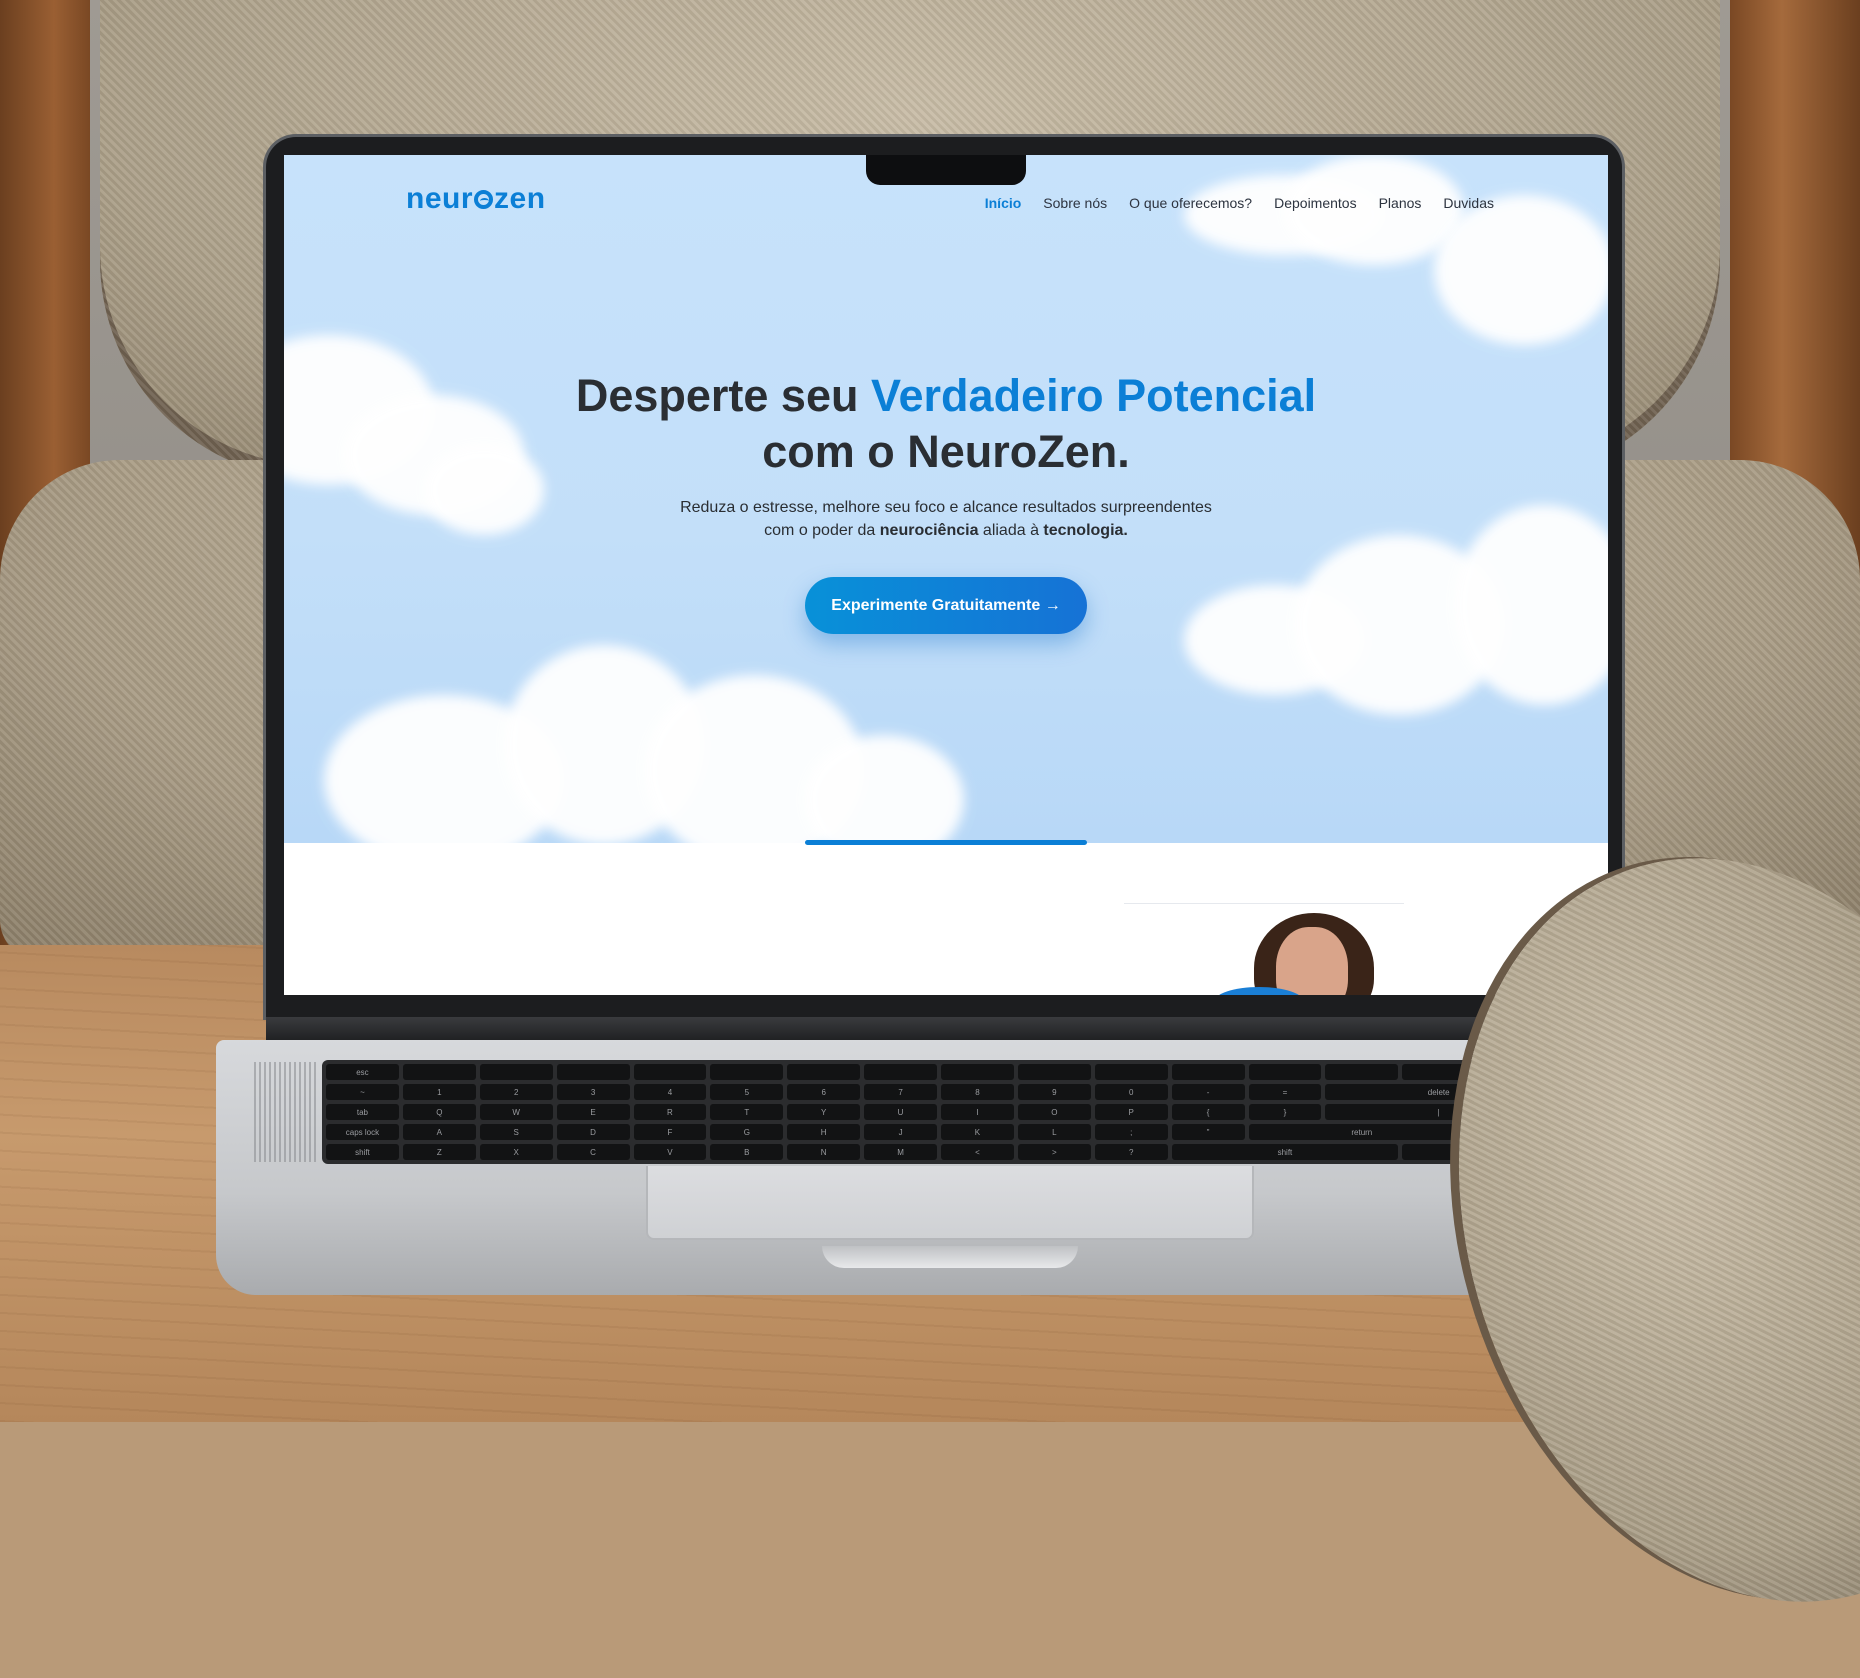 This screenshot has height=1678, width=1860. Describe the element at coordinates (977, 1152) in the screenshot. I see `key: <` at that location.